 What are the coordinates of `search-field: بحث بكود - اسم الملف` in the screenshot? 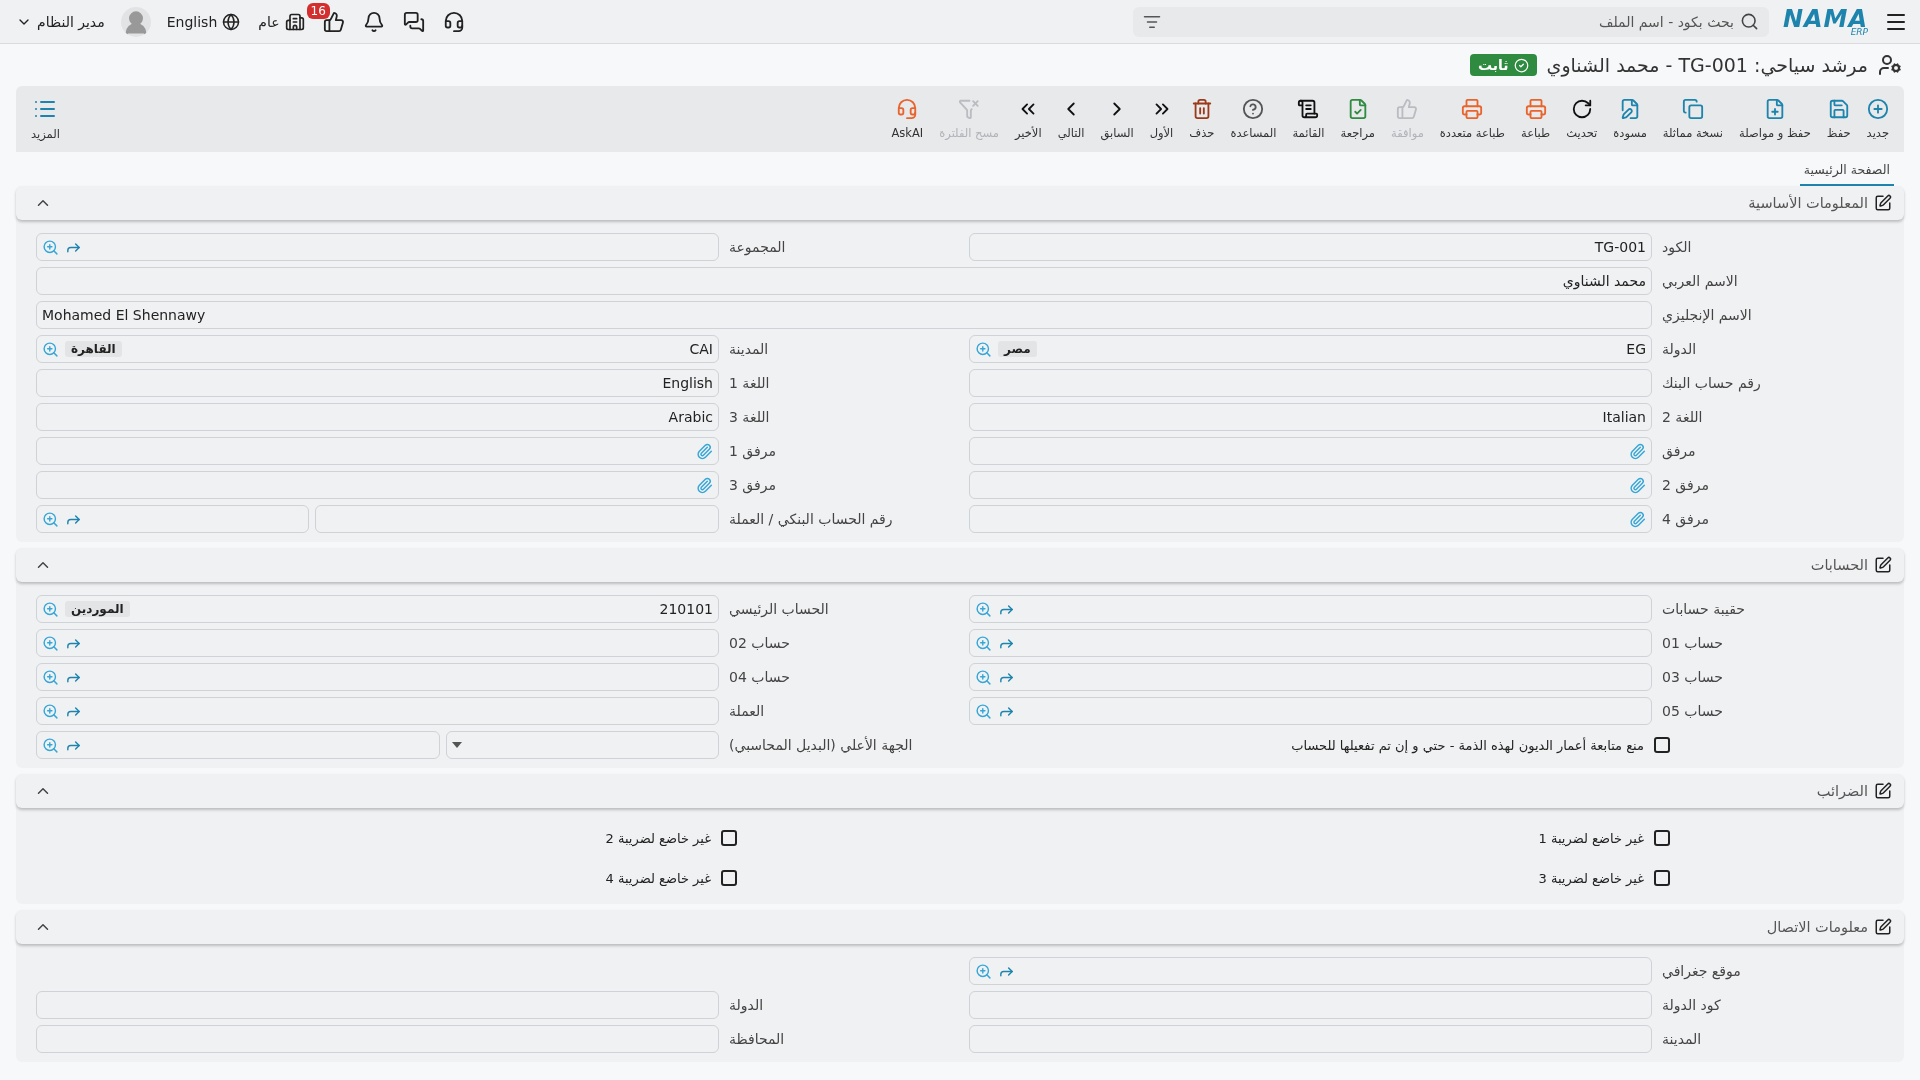 It's located at (1450, 21).